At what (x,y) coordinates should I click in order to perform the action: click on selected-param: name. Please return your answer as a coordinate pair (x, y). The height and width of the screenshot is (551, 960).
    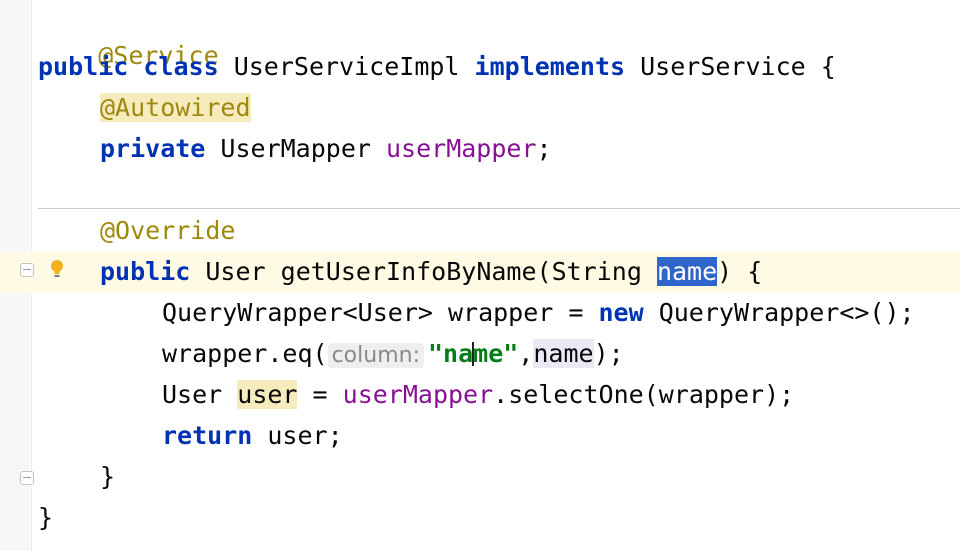
    Looking at the image, I should click on (687, 271).